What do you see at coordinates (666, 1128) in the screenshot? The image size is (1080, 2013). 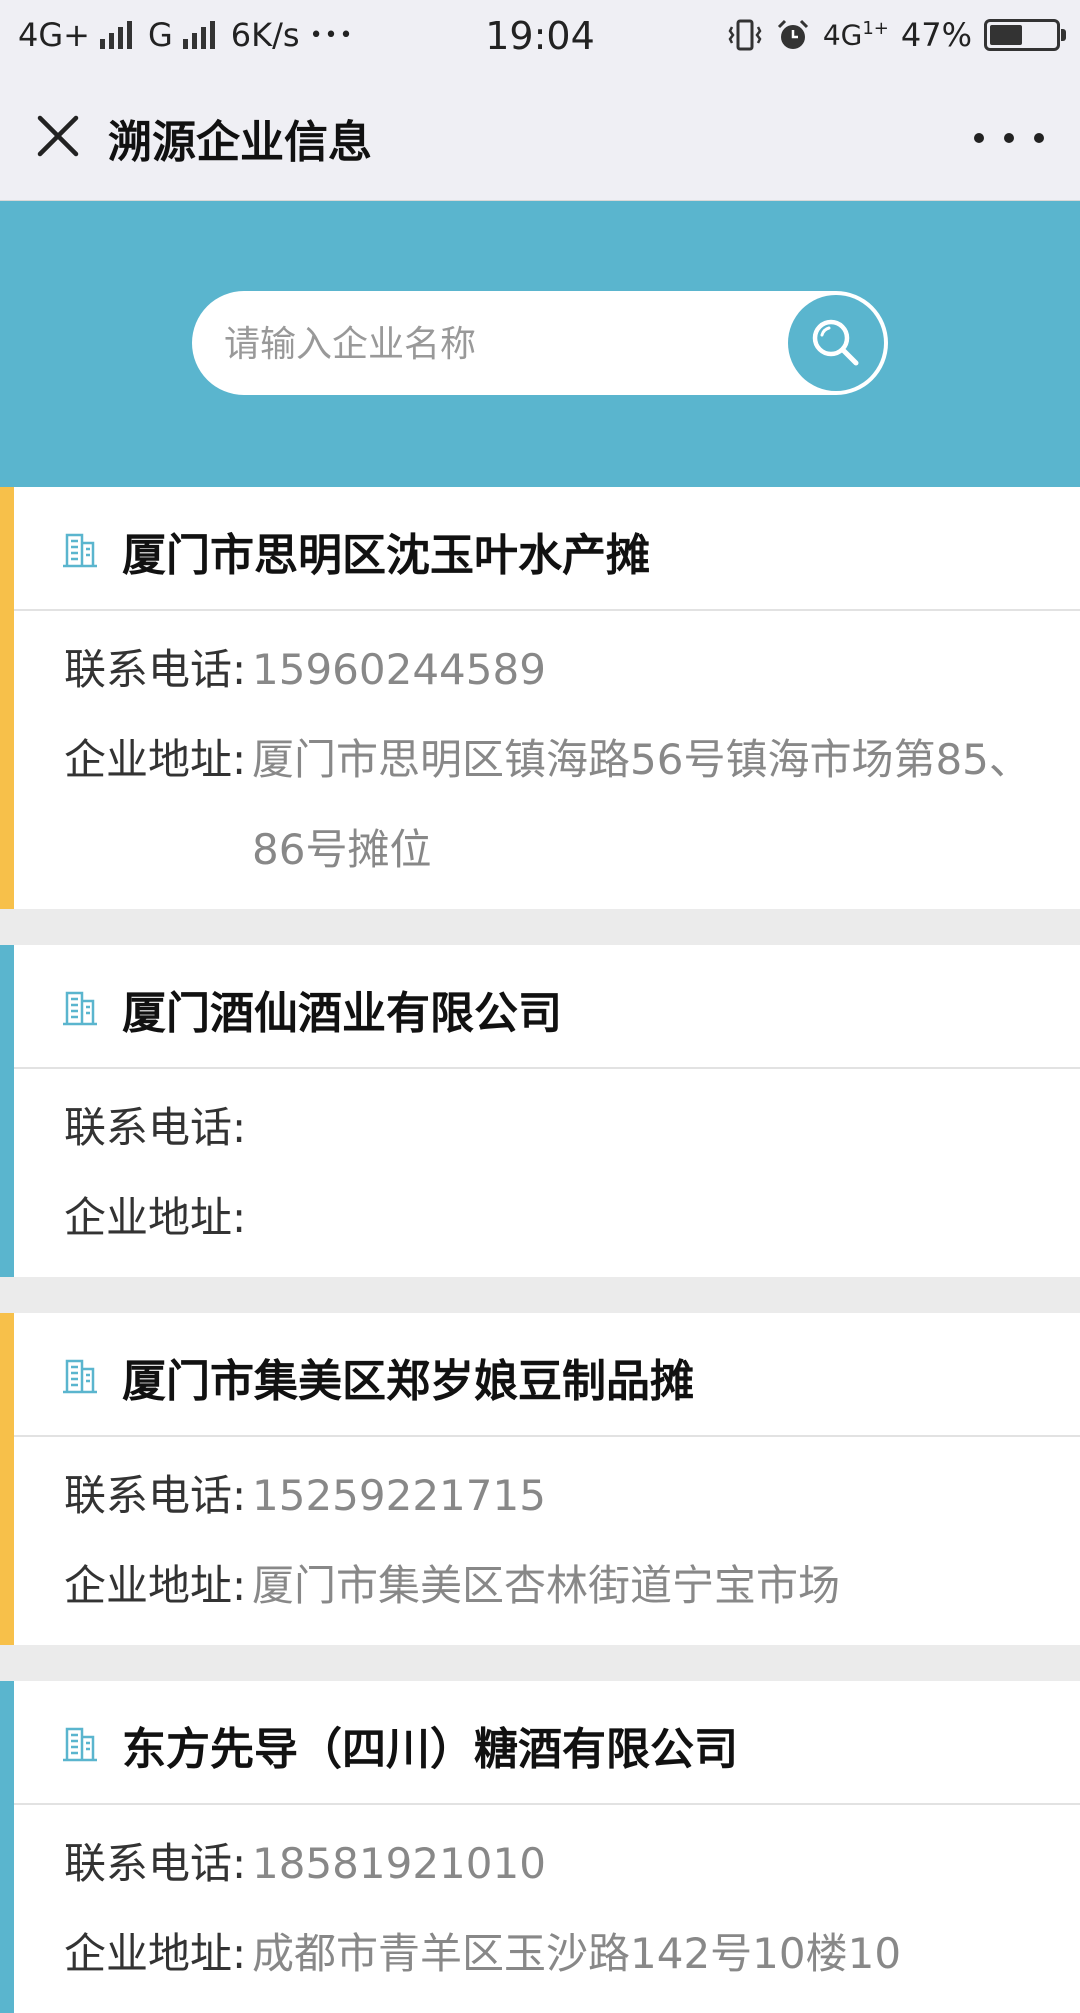 I see `phone-value` at bounding box center [666, 1128].